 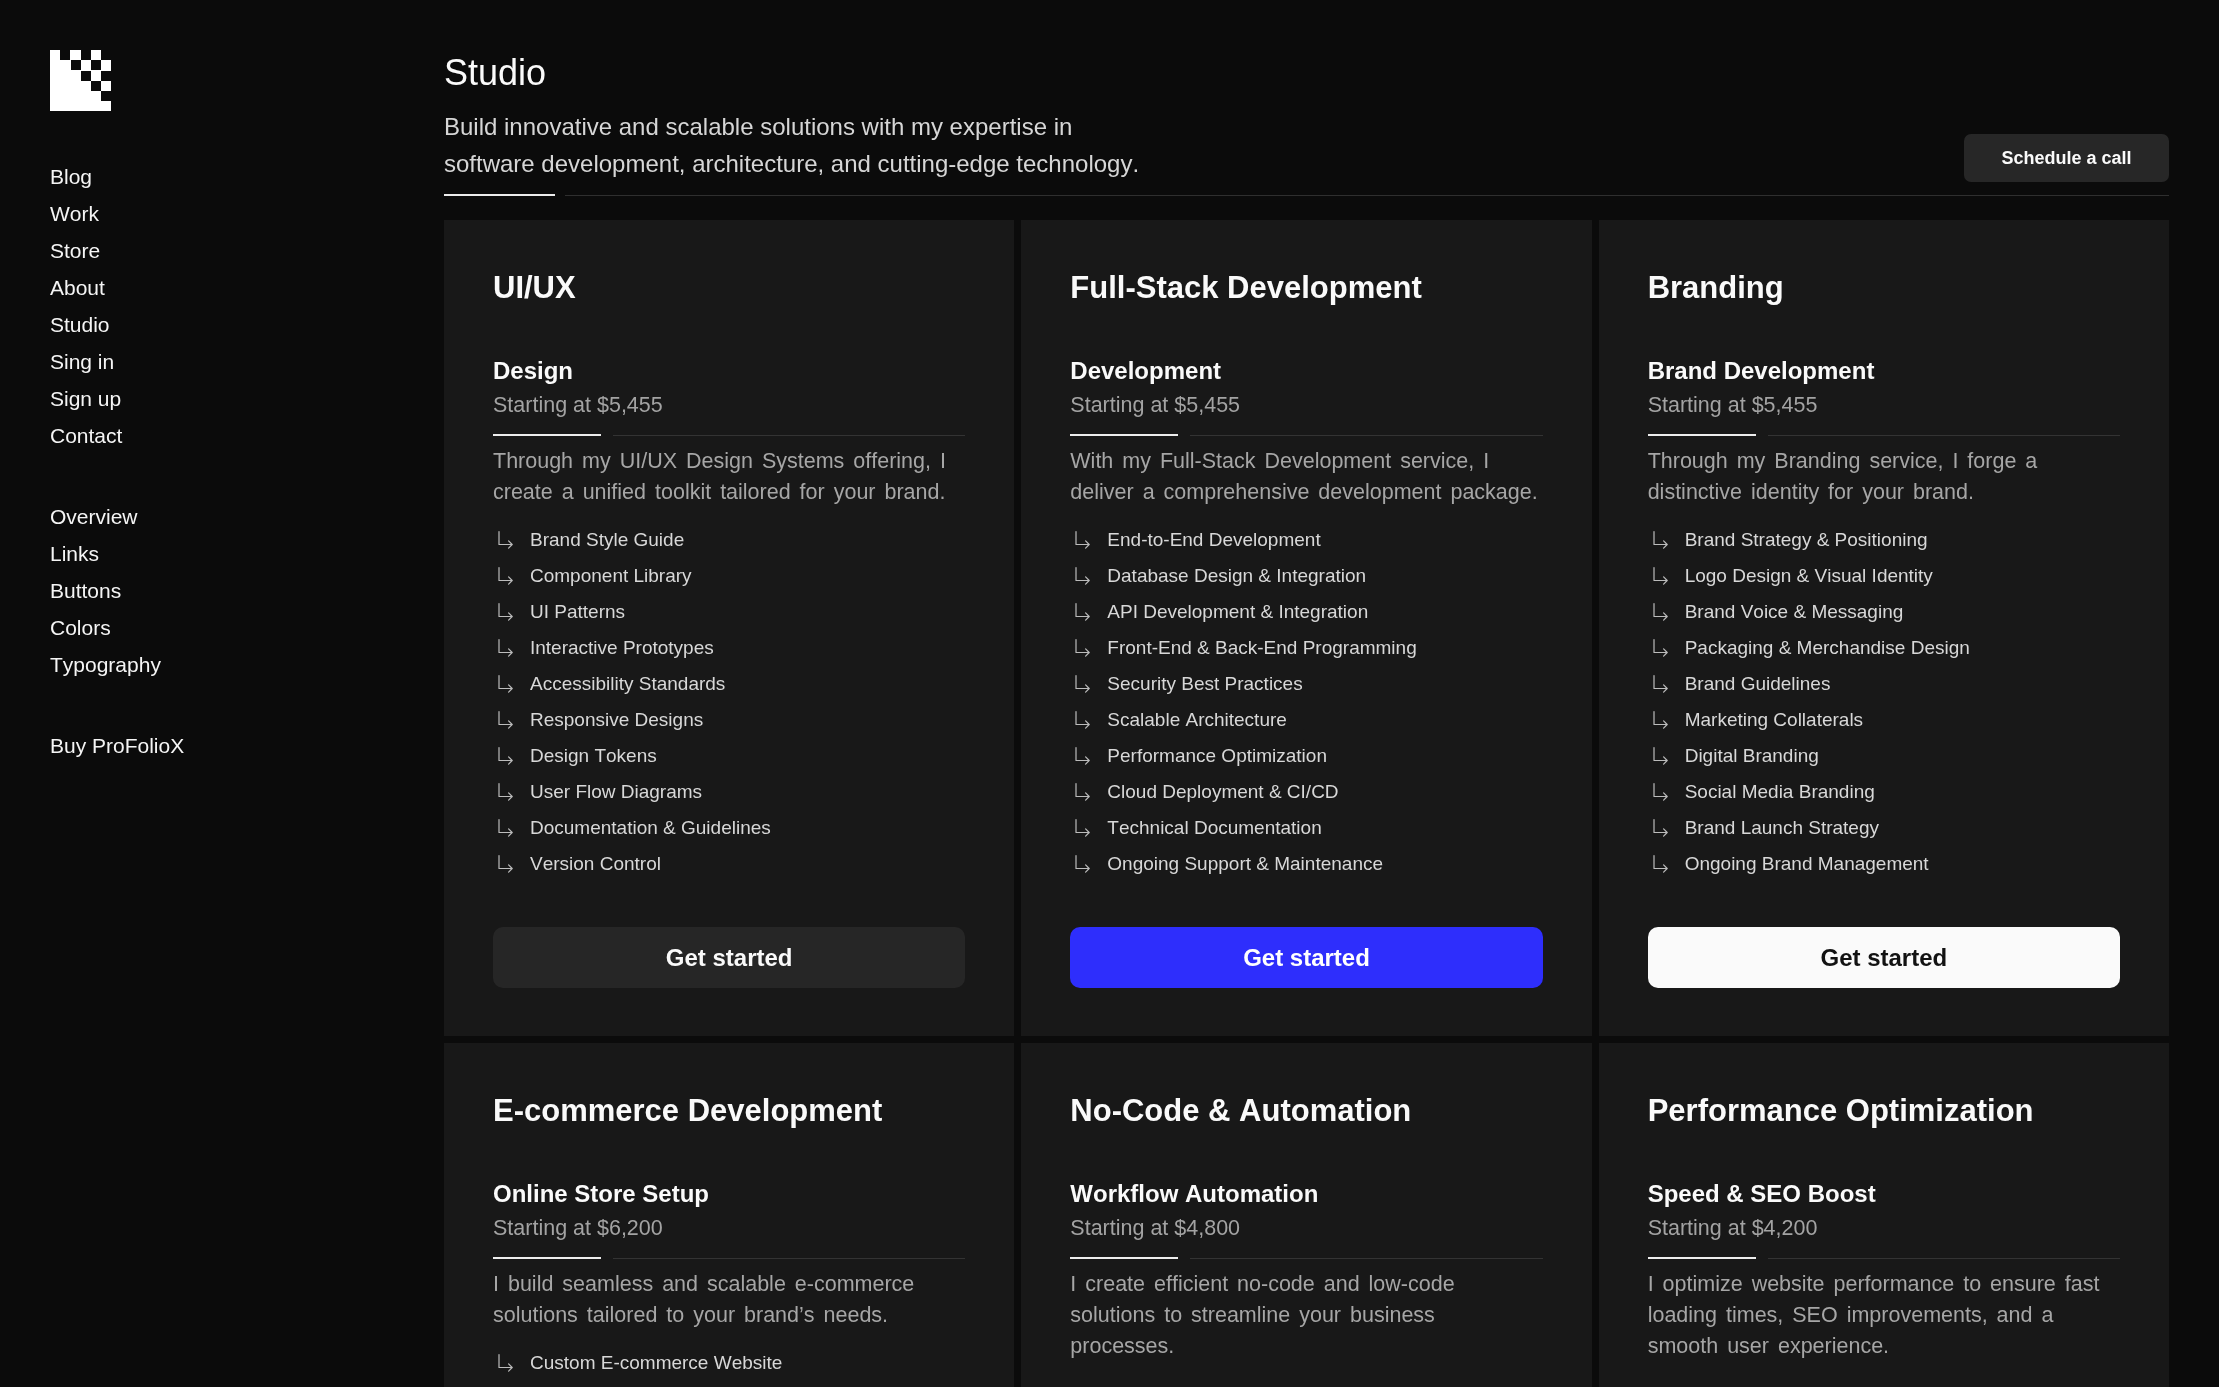 I want to click on price-text: Starting at $4,200, so click(x=1733, y=1228).